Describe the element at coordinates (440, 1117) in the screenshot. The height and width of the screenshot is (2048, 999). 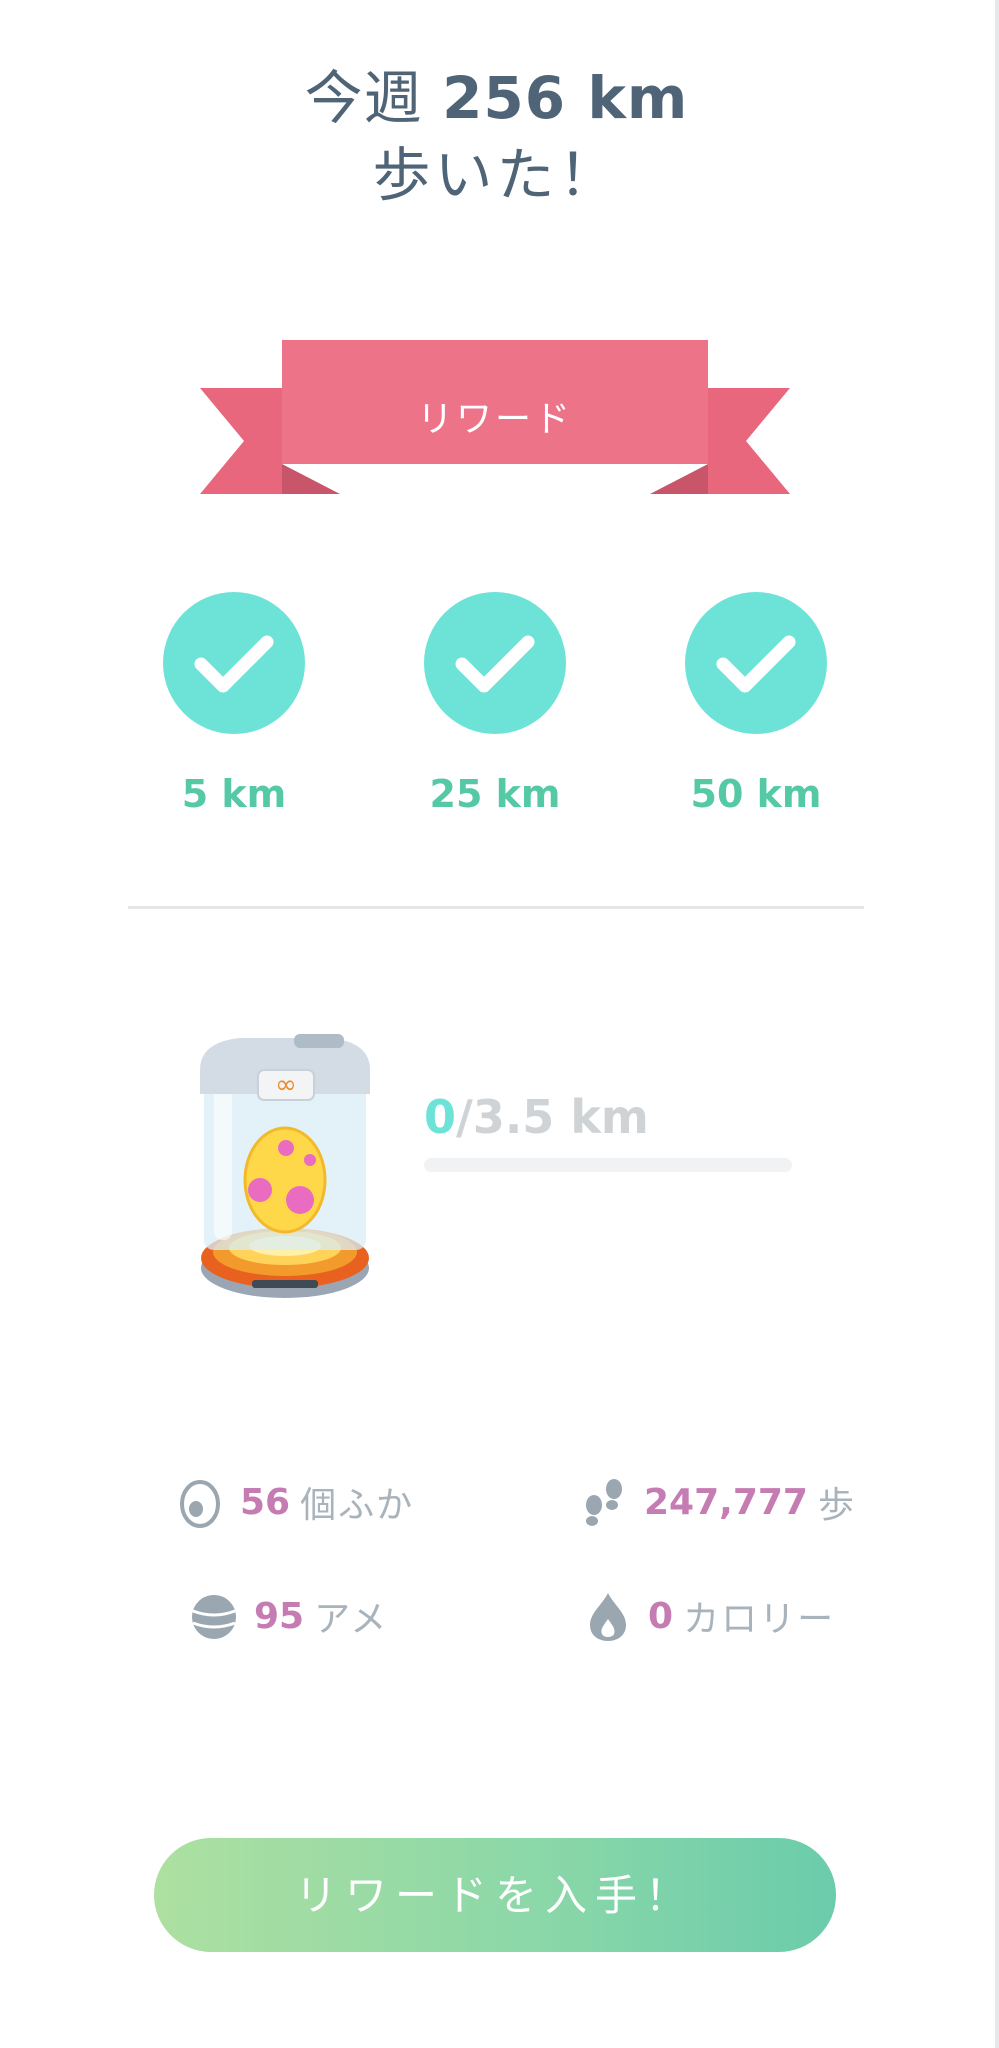
I see `egg-progress-current: 0` at that location.